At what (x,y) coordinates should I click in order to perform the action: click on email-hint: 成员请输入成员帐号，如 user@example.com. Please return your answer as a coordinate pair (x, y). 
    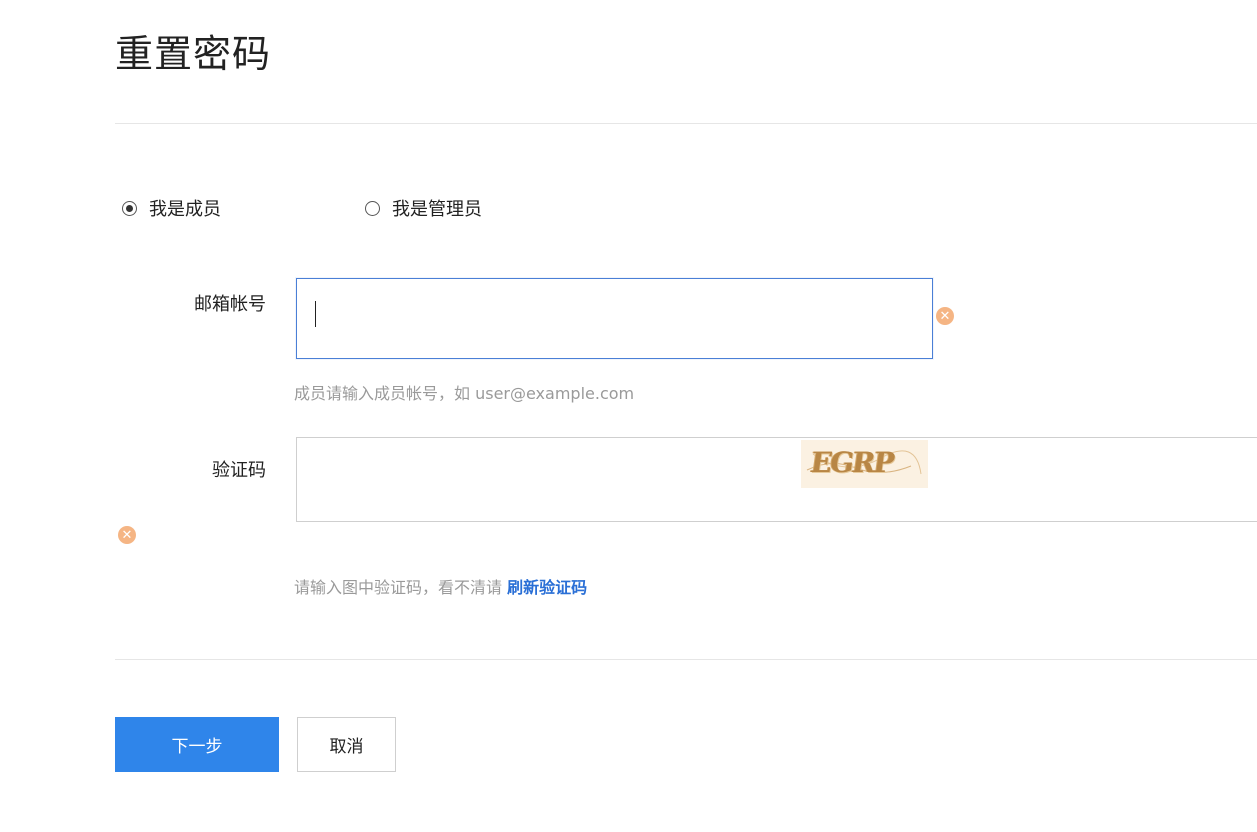
    Looking at the image, I should click on (464, 393).